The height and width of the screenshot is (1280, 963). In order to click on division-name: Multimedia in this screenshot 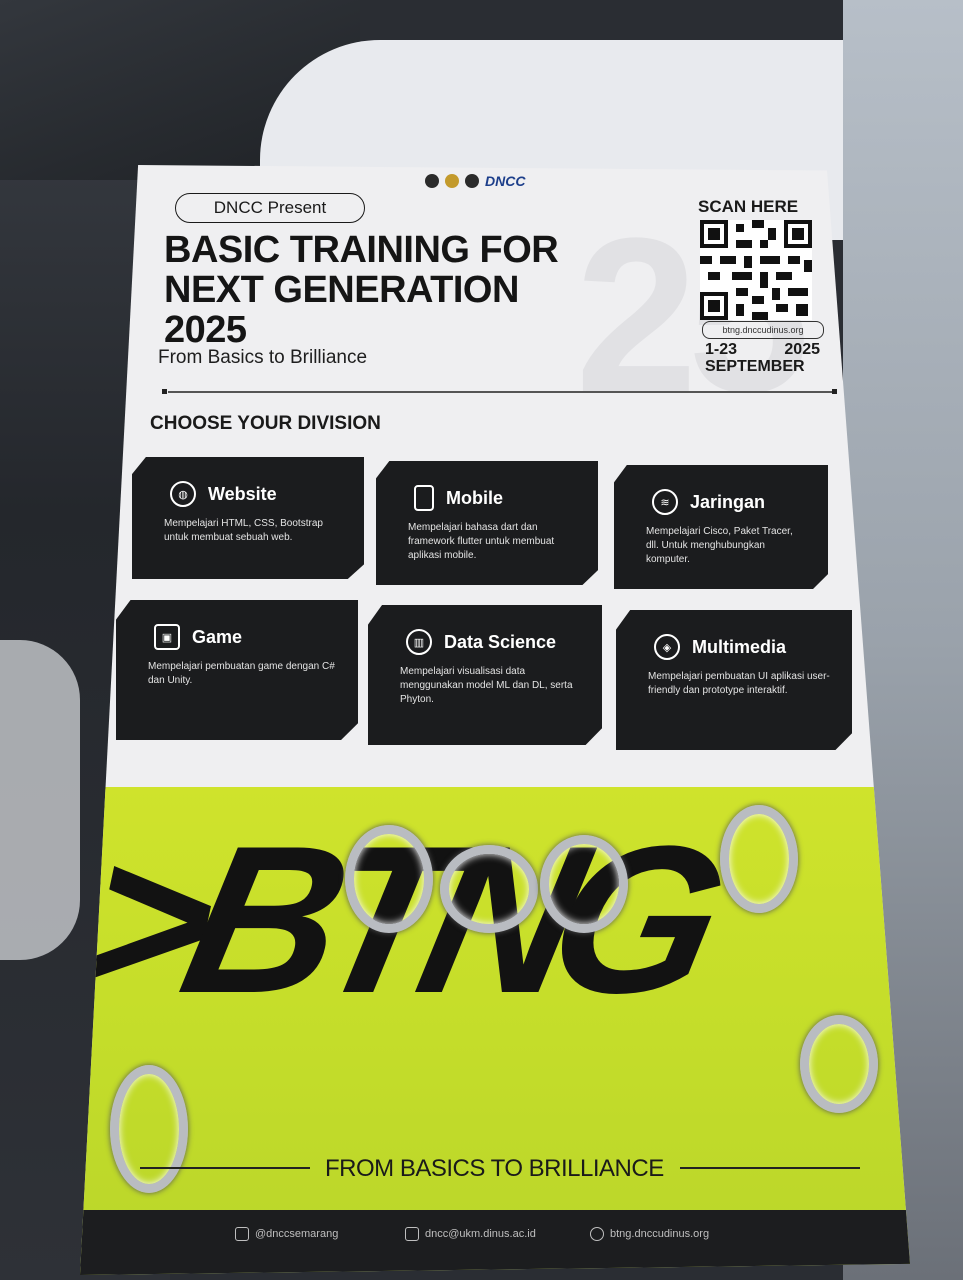, I will do `click(739, 646)`.